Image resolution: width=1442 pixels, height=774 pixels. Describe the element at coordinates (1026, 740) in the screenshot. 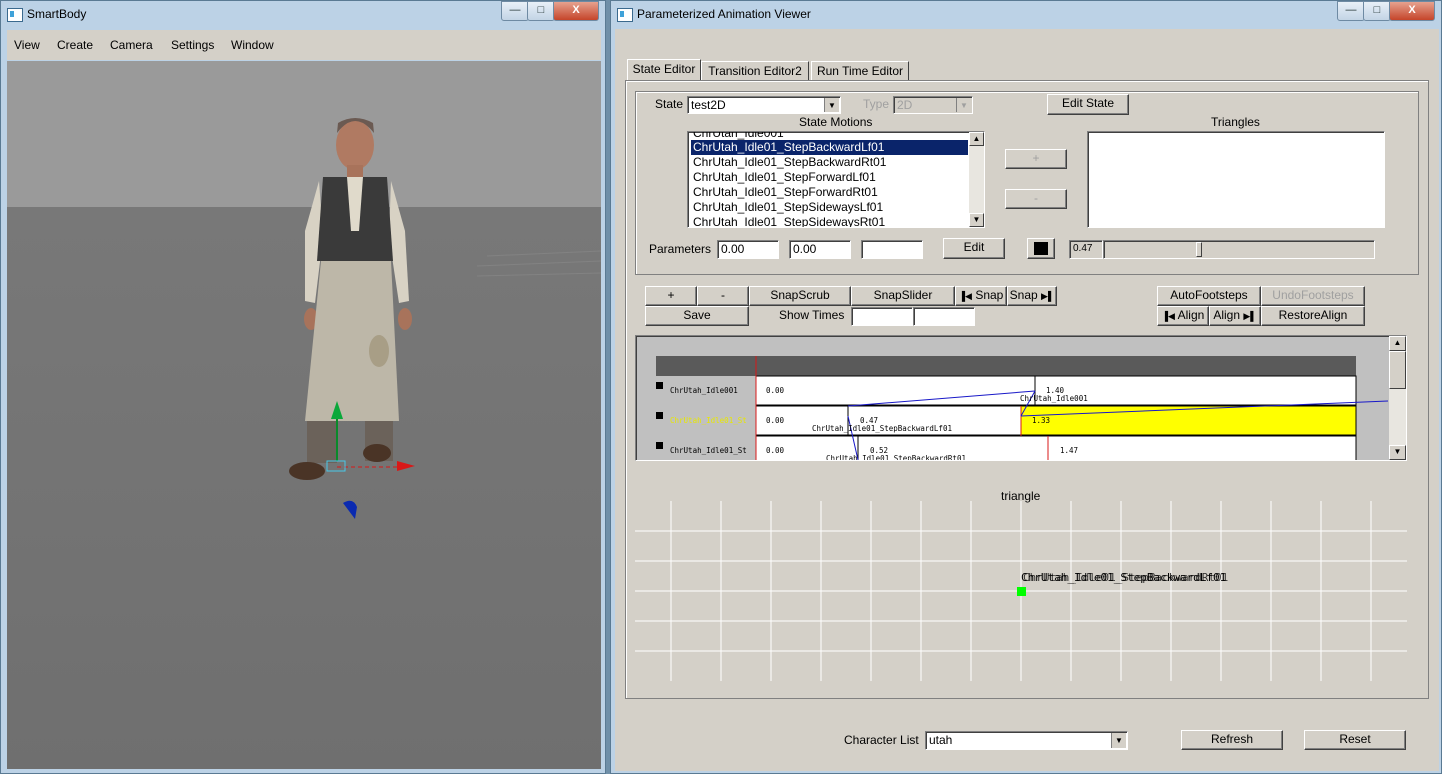

I see `character-list-combo: utah ▼` at that location.